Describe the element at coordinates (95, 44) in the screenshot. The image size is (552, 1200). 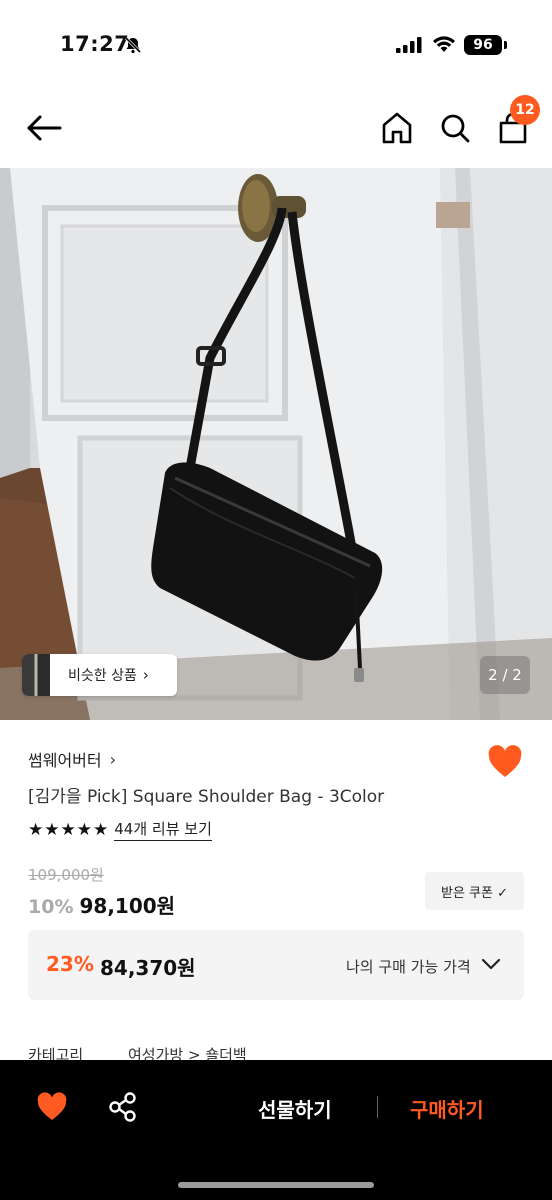
I see `status-time: 17:27` at that location.